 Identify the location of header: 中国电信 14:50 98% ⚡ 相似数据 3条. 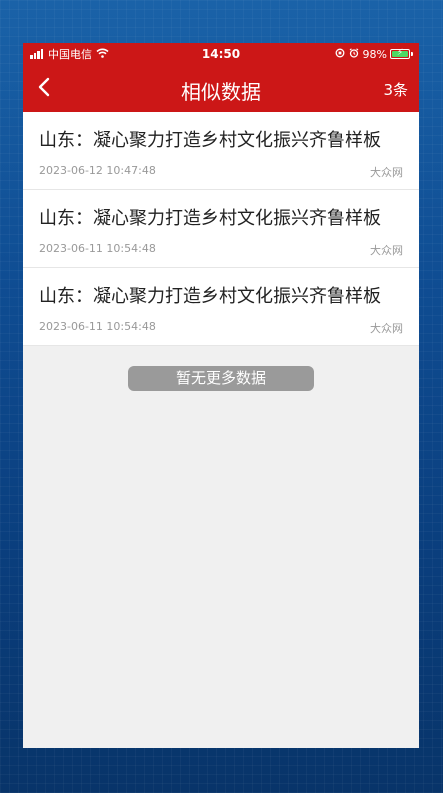
(221, 77).